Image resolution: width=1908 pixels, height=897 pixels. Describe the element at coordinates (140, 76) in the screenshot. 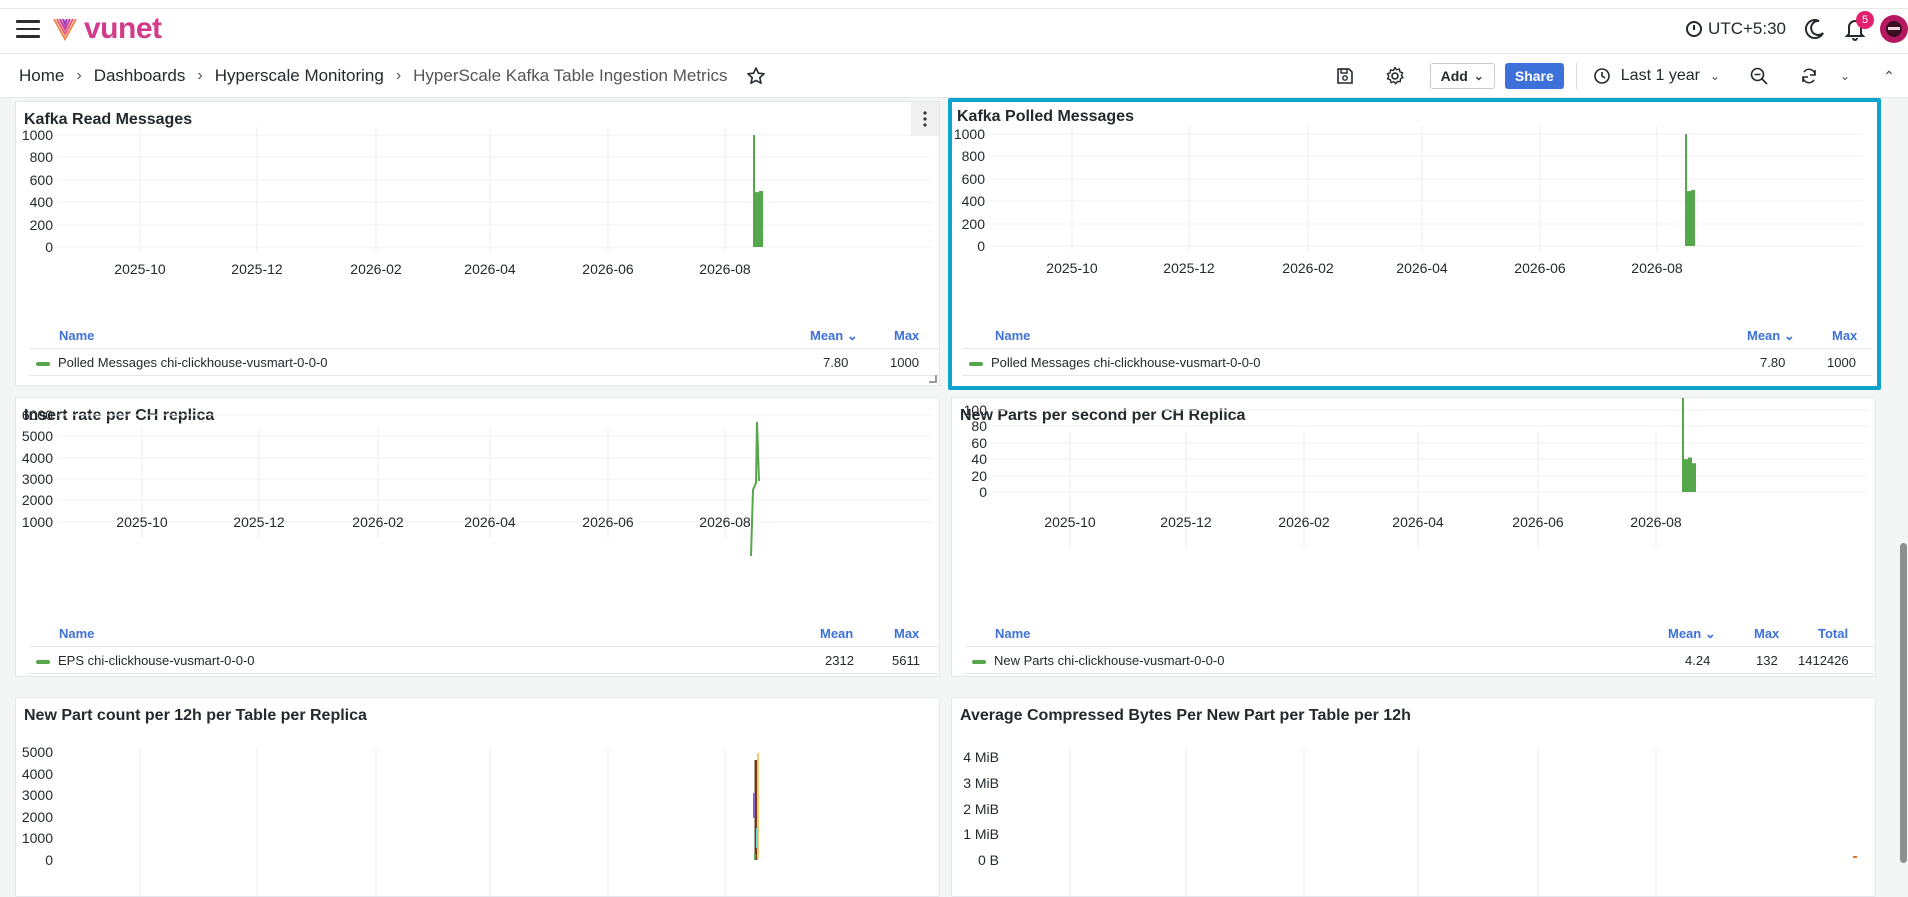

I see `breadcrumb-dashboards: Dashboards` at that location.